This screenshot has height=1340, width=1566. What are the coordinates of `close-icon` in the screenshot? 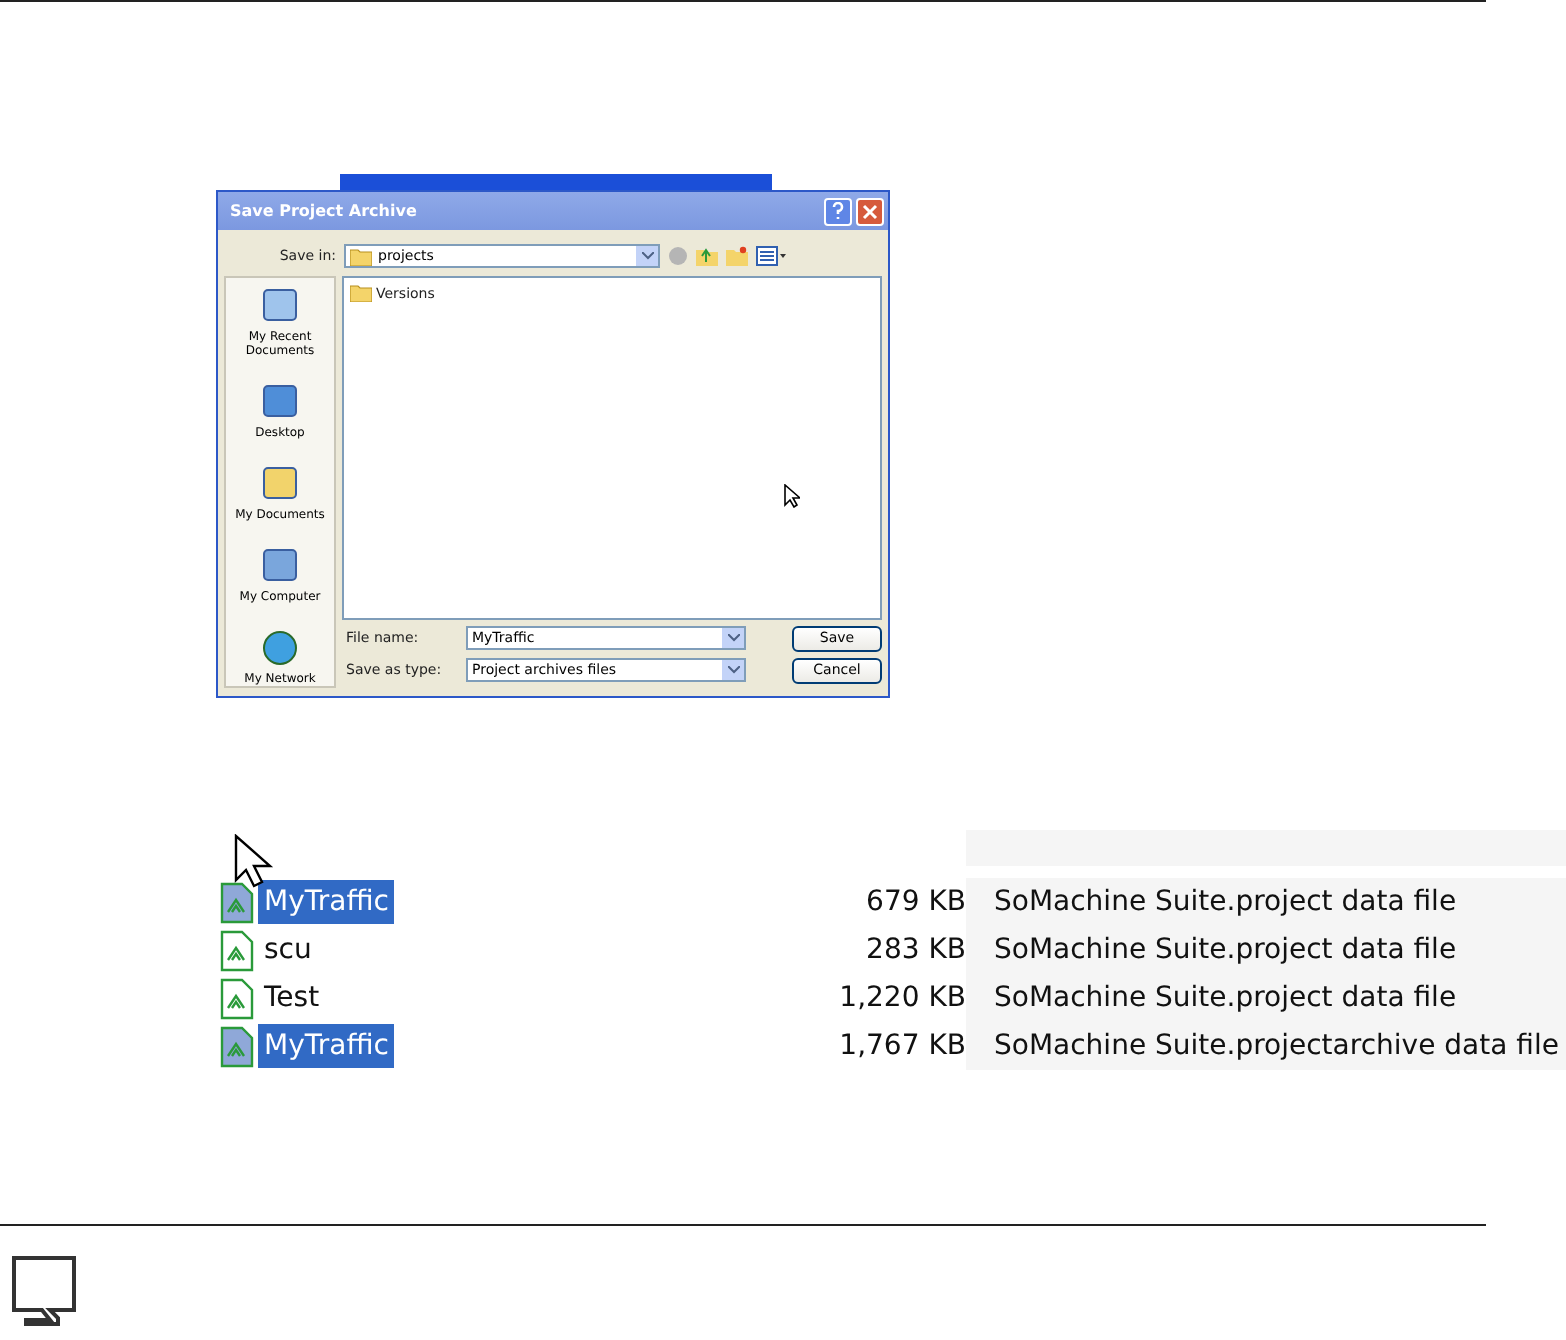 It's located at (870, 211).